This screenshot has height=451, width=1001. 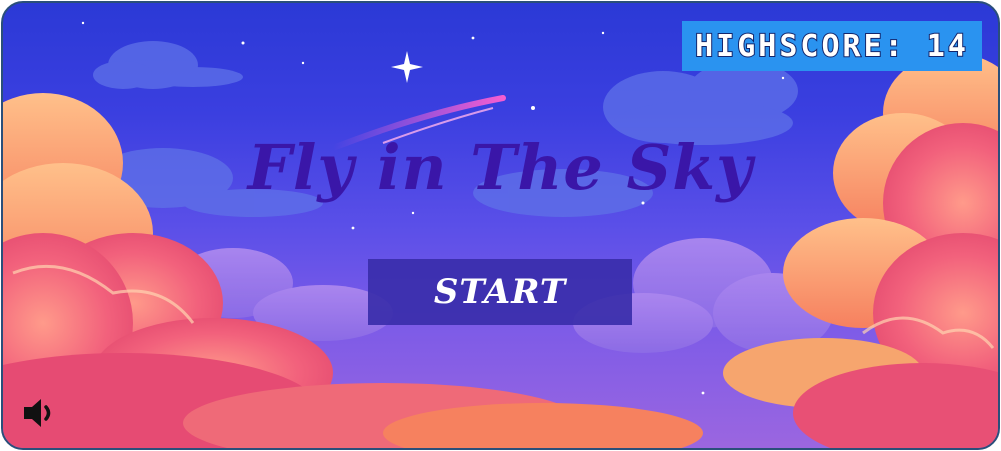 I want to click on game-title: Fly in The Sky, so click(x=500, y=167).